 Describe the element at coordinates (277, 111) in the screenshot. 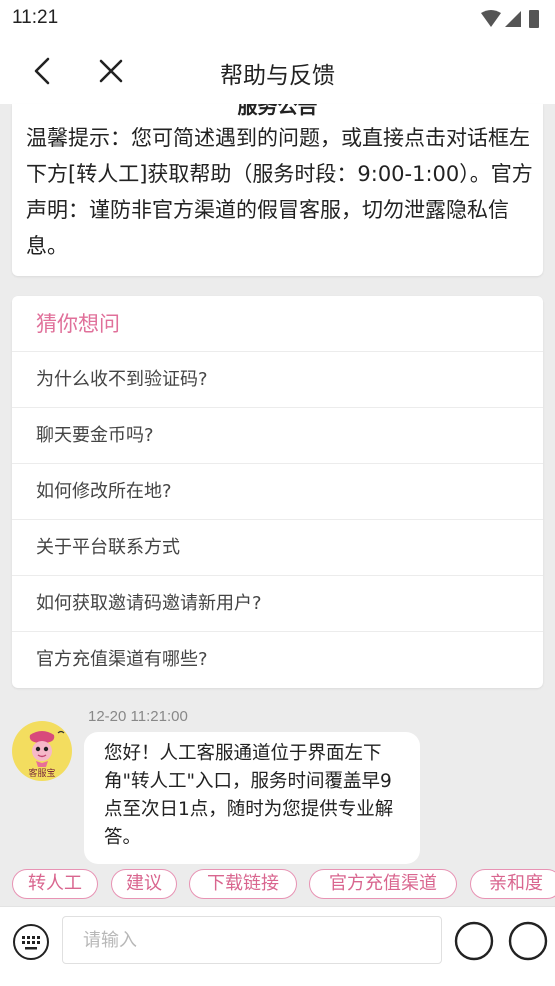

I see `notice-title: 服务公告` at that location.